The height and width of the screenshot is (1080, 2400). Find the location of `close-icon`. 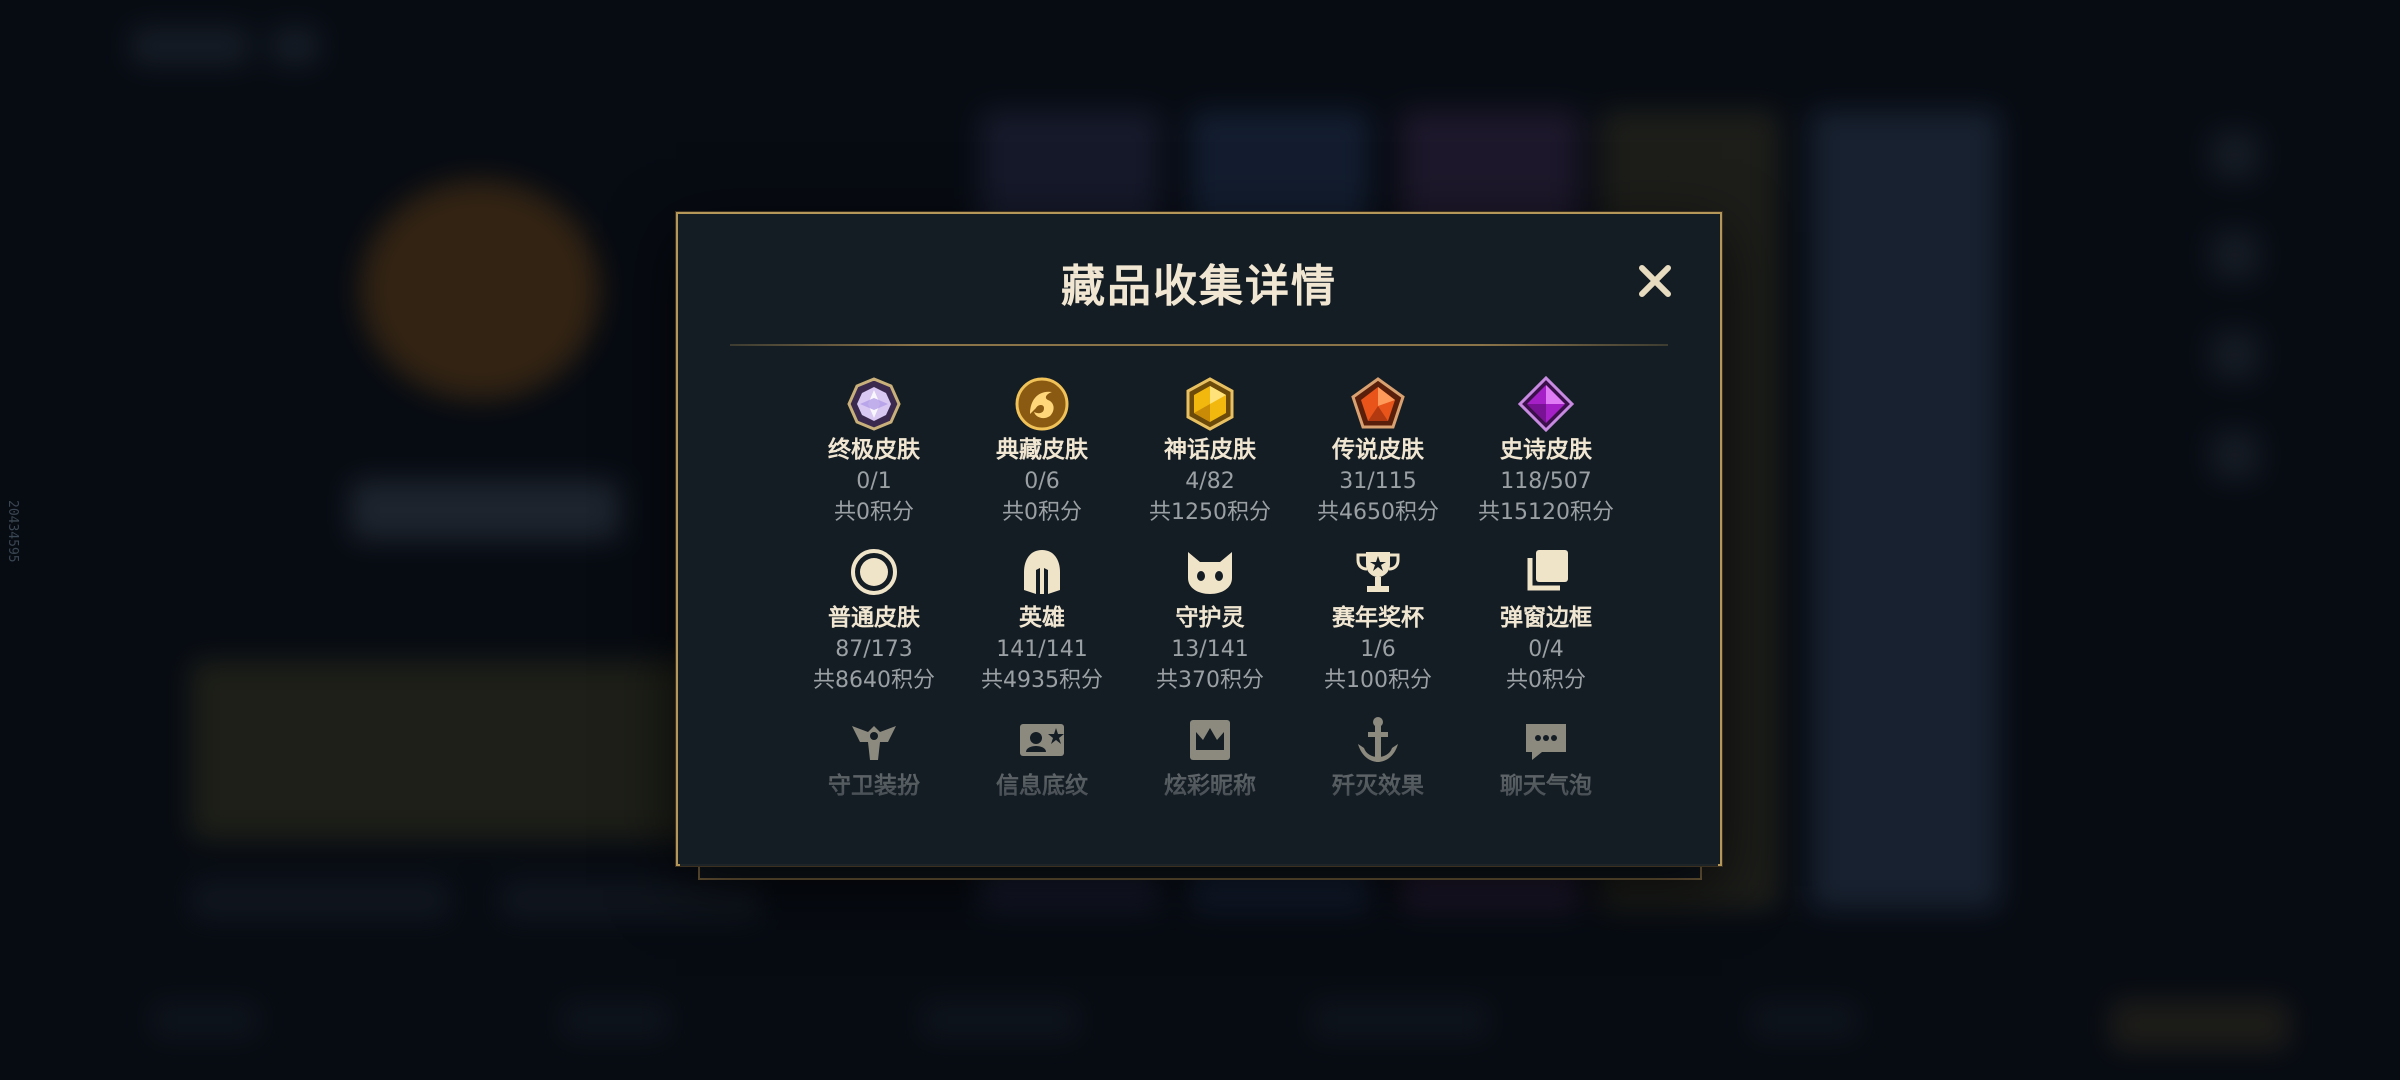

close-icon is located at coordinates (1655, 281).